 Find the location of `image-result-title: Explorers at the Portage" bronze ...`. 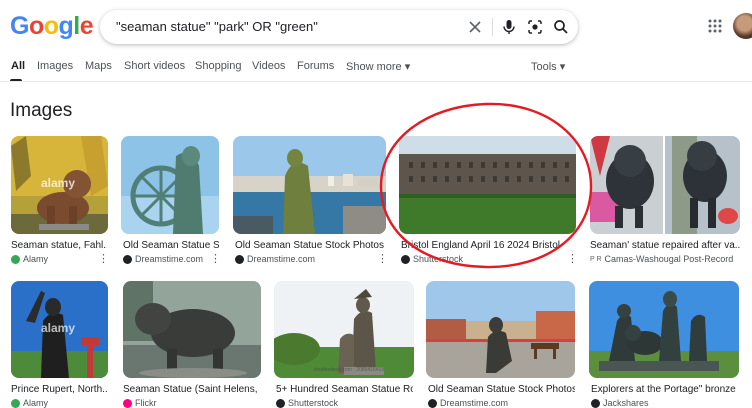

image-result-title: Explorers at the Portage" bronze ... is located at coordinates (665, 389).